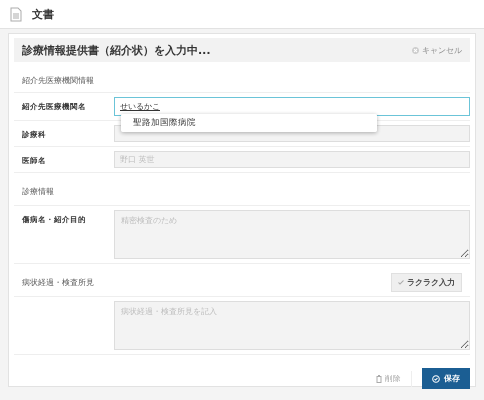  What do you see at coordinates (415, 50) in the screenshot?
I see `close-icon` at bounding box center [415, 50].